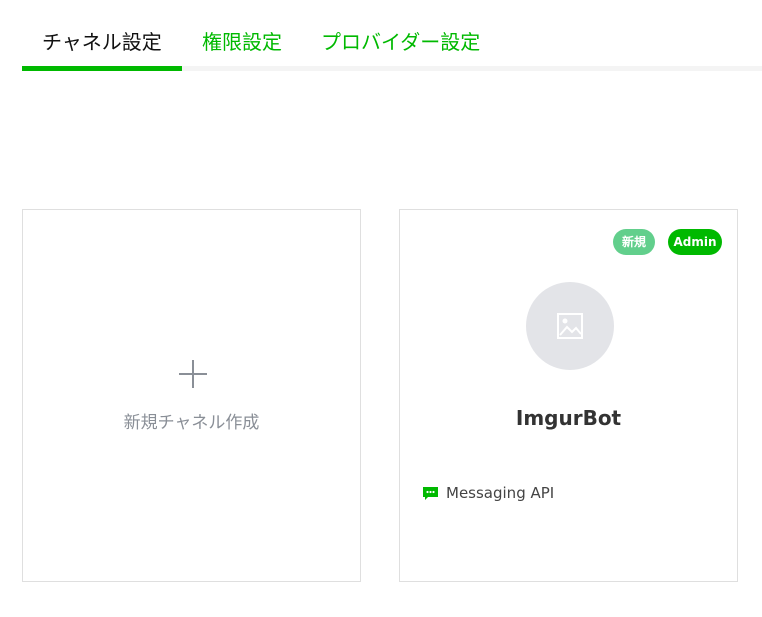 This screenshot has height=617, width=762. Describe the element at coordinates (400, 42) in the screenshot. I see `tab-provider-settings: プロバイダー設定` at that location.